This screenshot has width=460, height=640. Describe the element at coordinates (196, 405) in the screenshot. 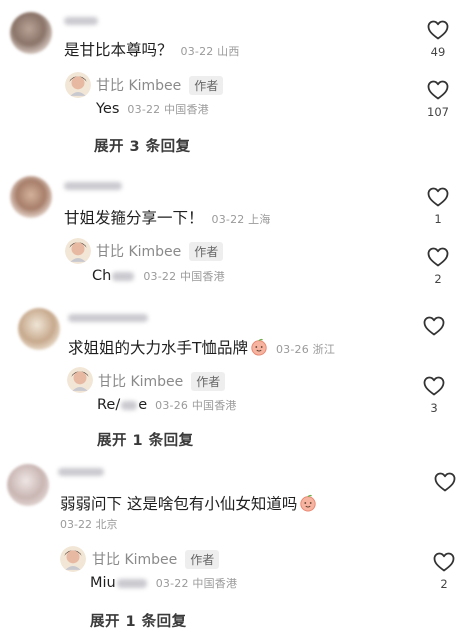

I see `reply-meta: 03-26 中国香港` at that location.